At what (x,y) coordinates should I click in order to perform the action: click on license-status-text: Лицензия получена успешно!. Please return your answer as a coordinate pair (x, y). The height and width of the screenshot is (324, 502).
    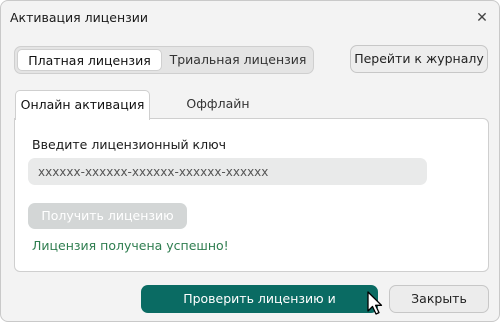
    Looking at the image, I should click on (130, 245).